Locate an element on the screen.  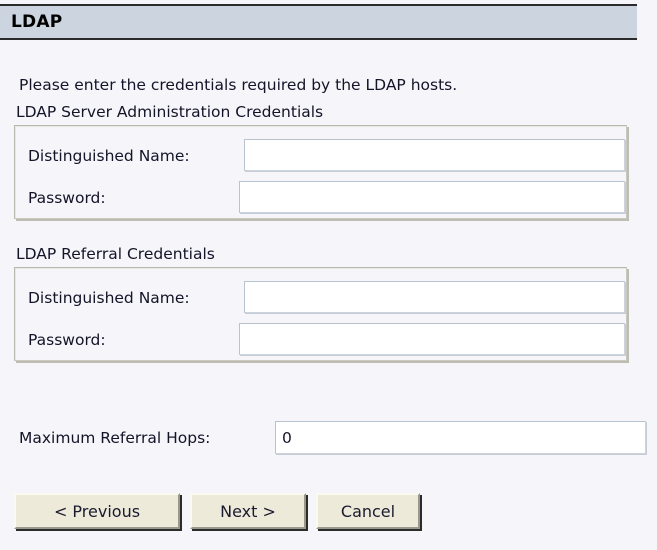
label-referral-password: Password: is located at coordinates (67, 339).